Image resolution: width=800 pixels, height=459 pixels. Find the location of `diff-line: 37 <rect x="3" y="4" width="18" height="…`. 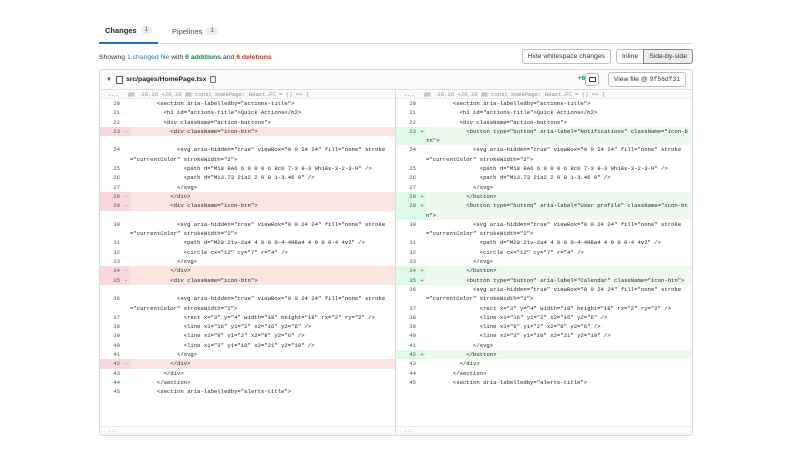

diff-line: 37 <rect x="3" y="4" width="18" height="… is located at coordinates (544, 308).